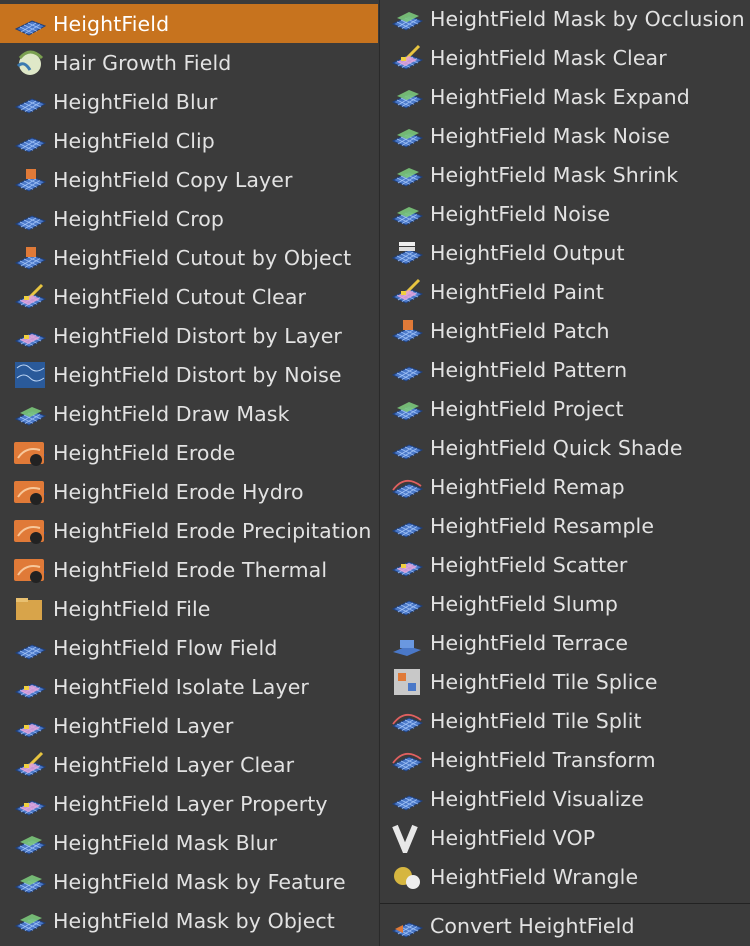  I want to click on menu-separator, so click(565, 903).